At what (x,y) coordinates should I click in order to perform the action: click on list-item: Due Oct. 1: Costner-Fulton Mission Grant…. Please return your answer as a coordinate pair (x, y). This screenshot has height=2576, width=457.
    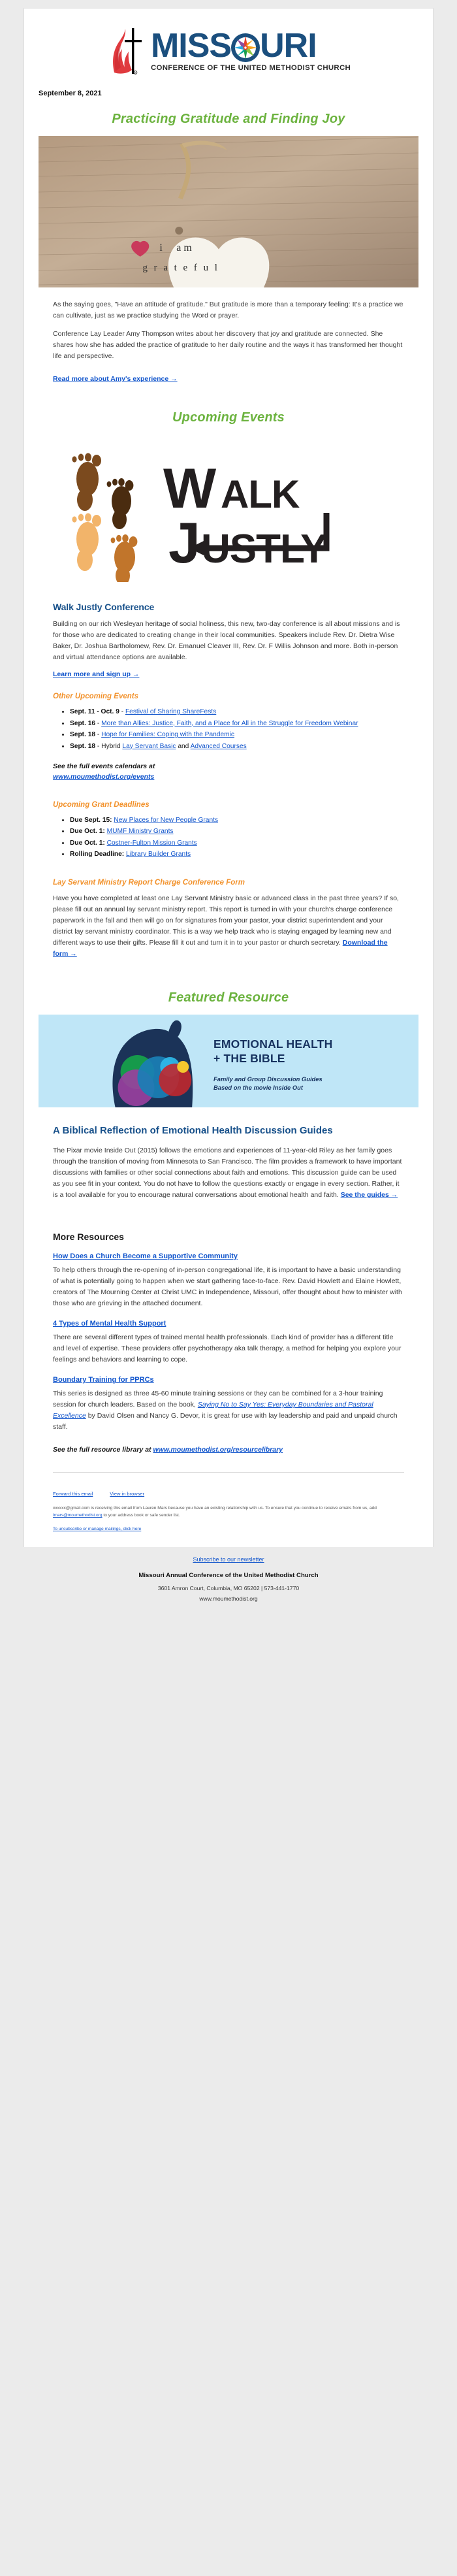
    Looking at the image, I should click on (237, 843).